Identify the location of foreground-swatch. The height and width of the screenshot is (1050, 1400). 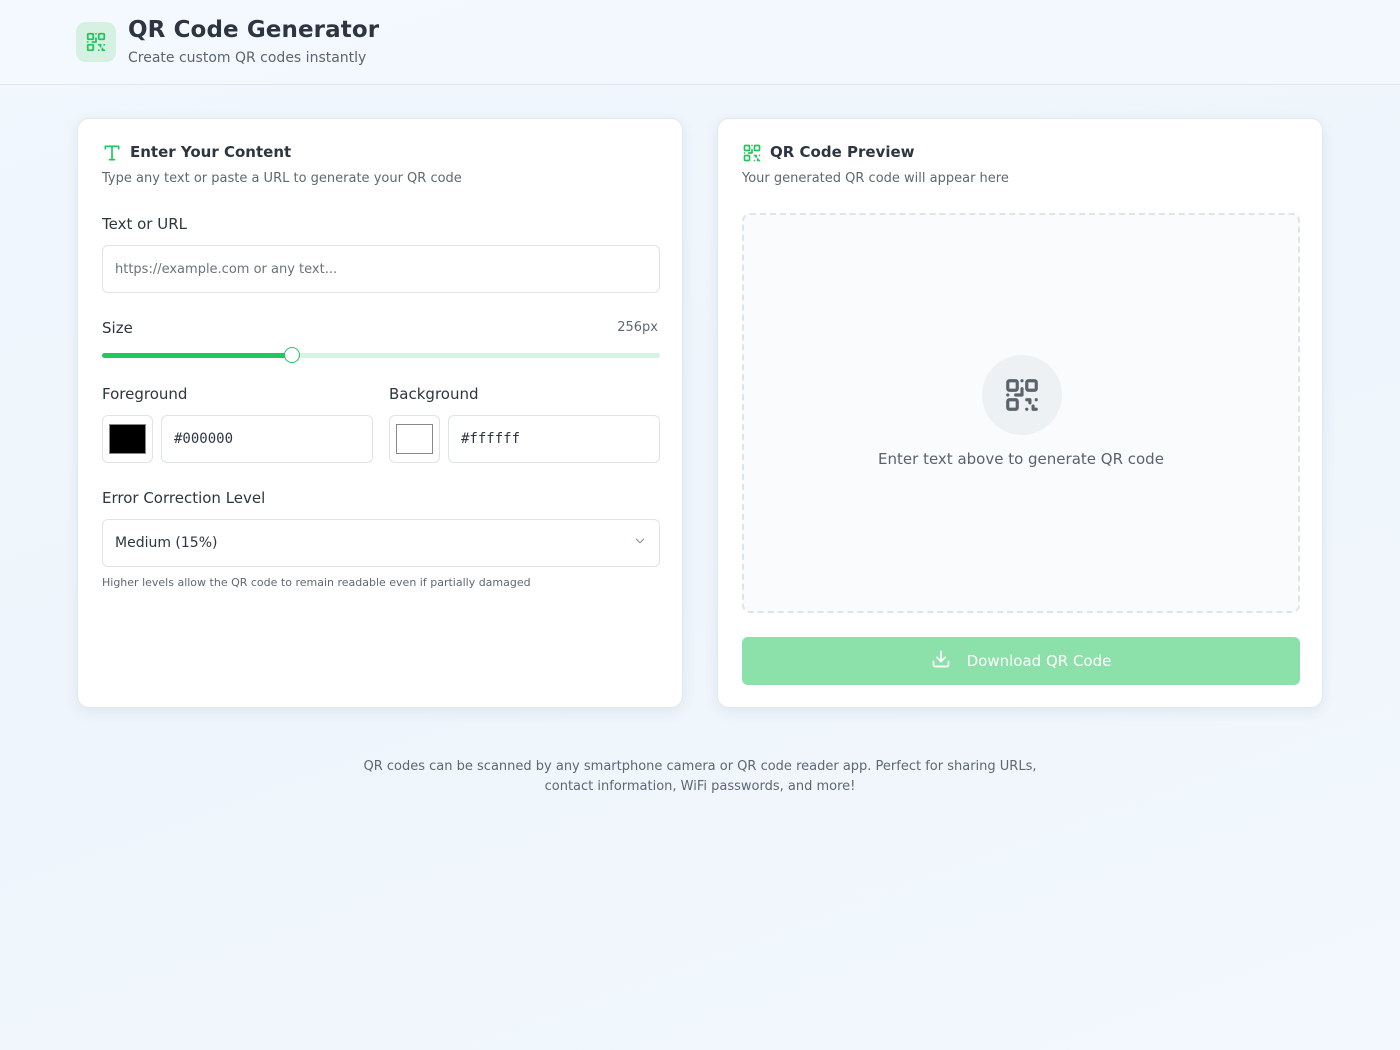
(127, 439).